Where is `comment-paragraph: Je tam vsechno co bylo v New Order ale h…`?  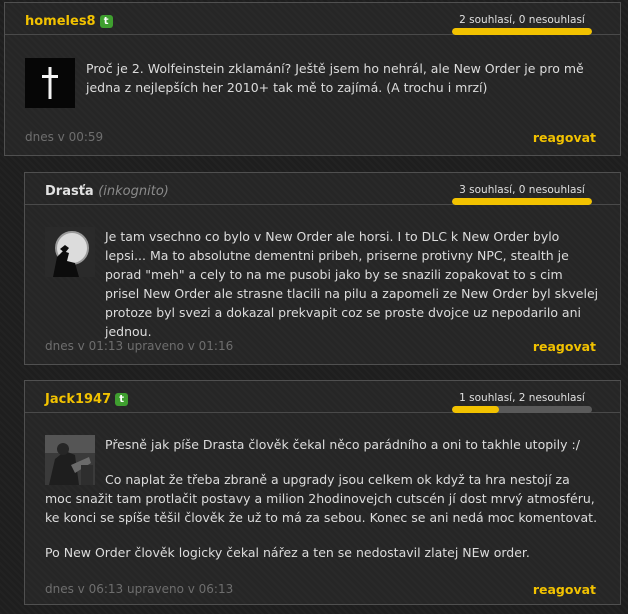 comment-paragraph: Je tam vsechno co bylo v New Order ale h… is located at coordinates (352, 284).